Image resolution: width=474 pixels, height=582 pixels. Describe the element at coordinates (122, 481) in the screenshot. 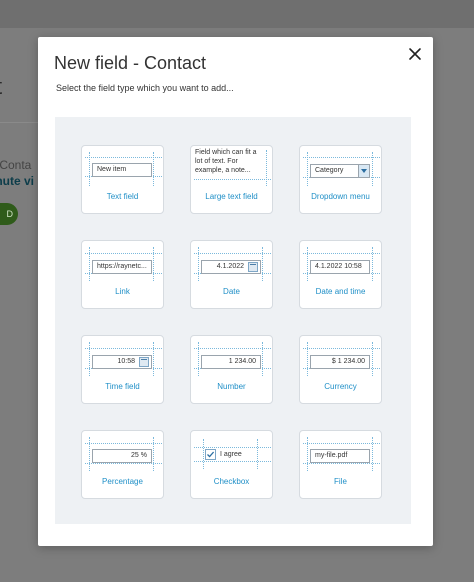

I see `card-label: Percentage` at that location.